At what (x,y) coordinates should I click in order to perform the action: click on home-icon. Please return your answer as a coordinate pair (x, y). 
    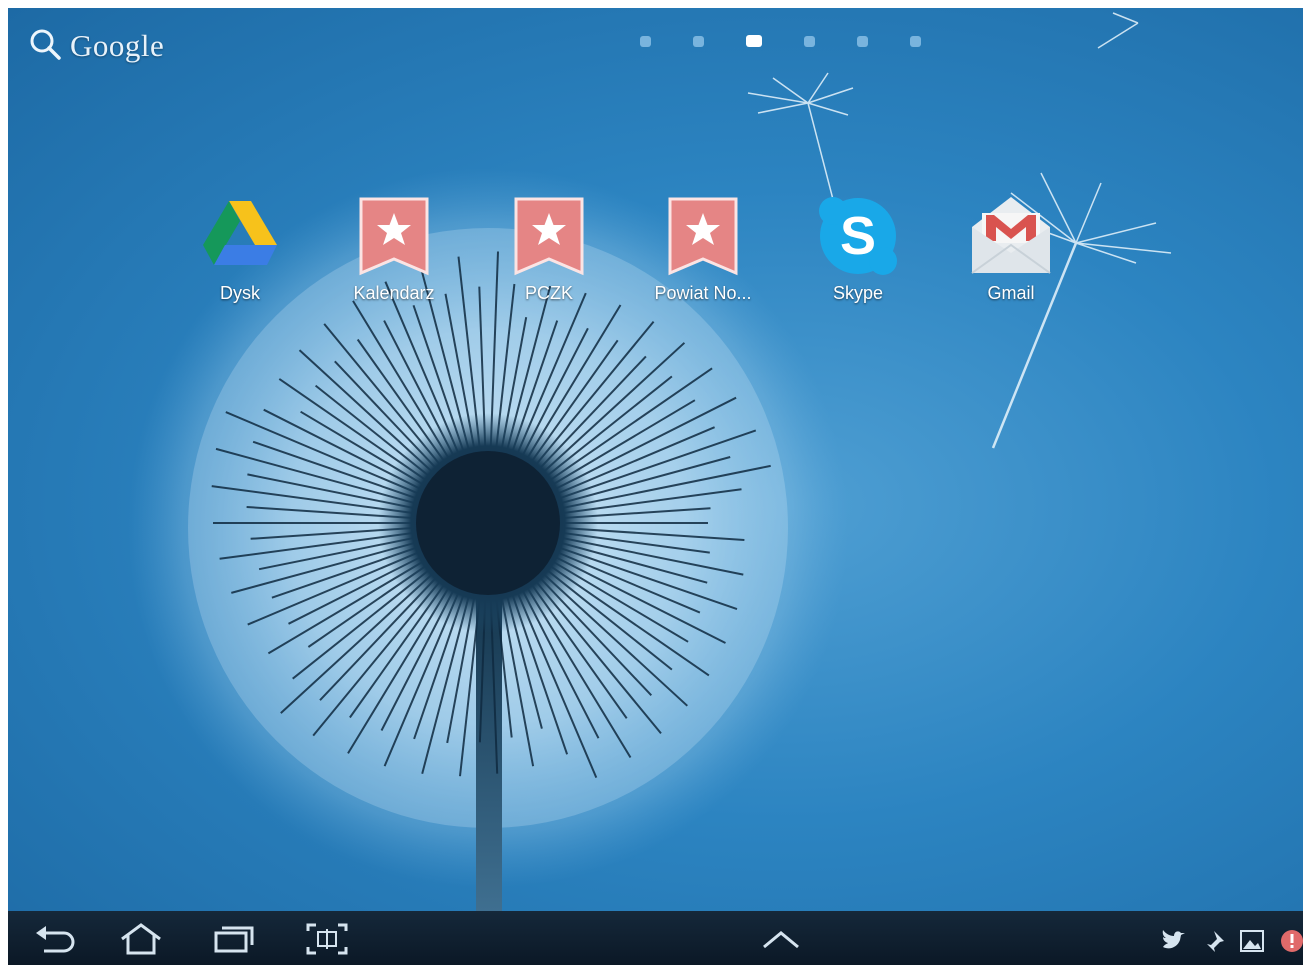
    Looking at the image, I should click on (141, 939).